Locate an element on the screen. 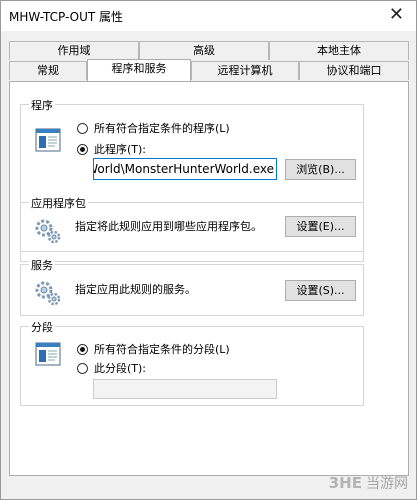 This screenshot has width=417, height=500. services-legend: 服务 is located at coordinates (42, 265).